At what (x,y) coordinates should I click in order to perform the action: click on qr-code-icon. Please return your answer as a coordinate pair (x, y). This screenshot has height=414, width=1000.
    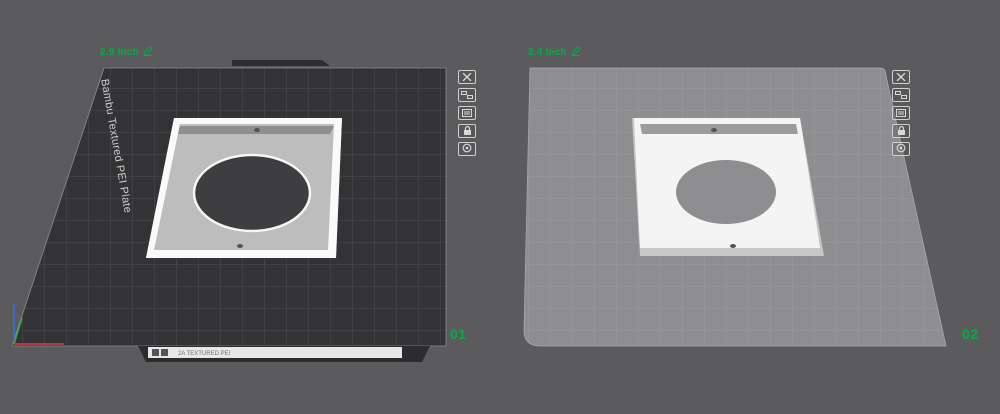
    Looking at the image, I should click on (162, 353).